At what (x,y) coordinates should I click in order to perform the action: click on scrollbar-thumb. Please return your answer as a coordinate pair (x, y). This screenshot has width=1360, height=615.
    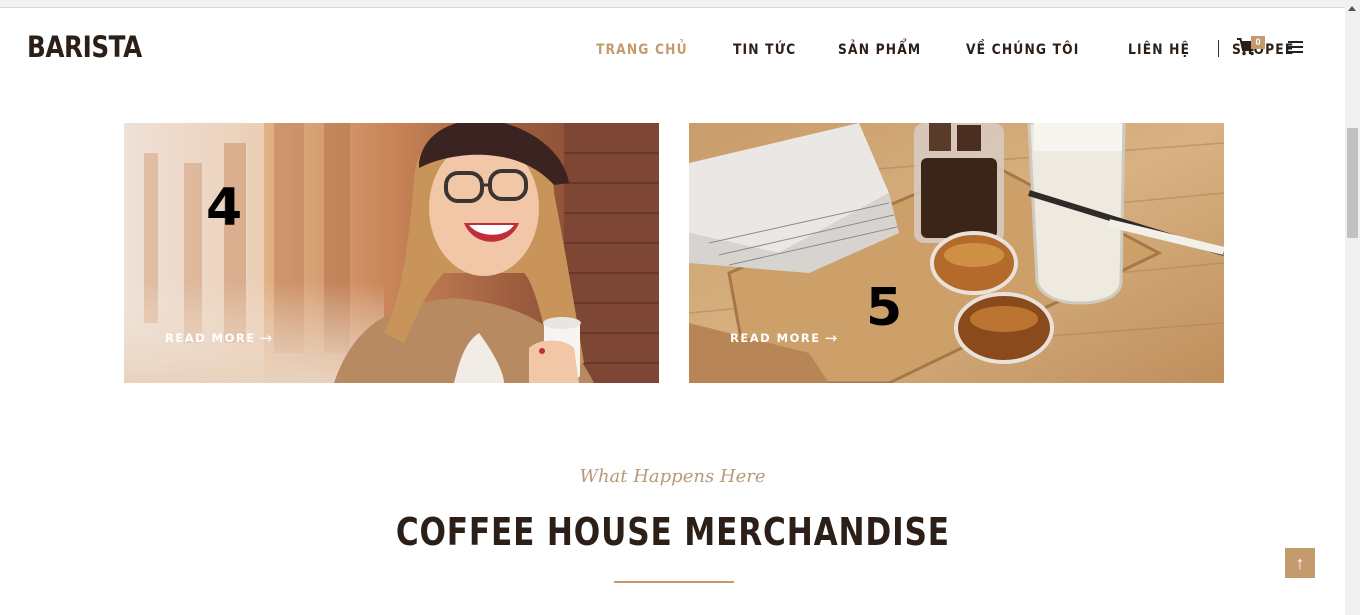
    Looking at the image, I should click on (1352, 183).